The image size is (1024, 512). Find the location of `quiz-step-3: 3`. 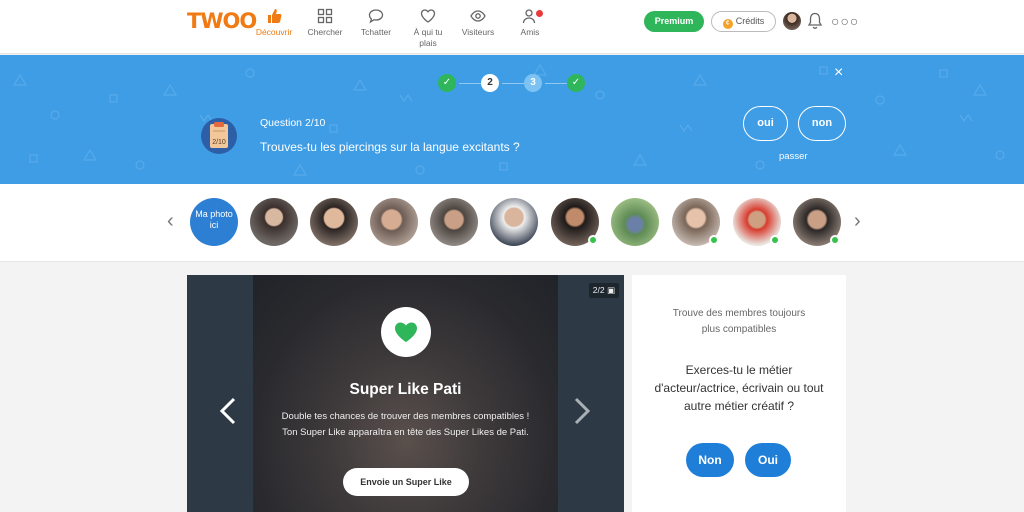

quiz-step-3: 3 is located at coordinates (533, 83).